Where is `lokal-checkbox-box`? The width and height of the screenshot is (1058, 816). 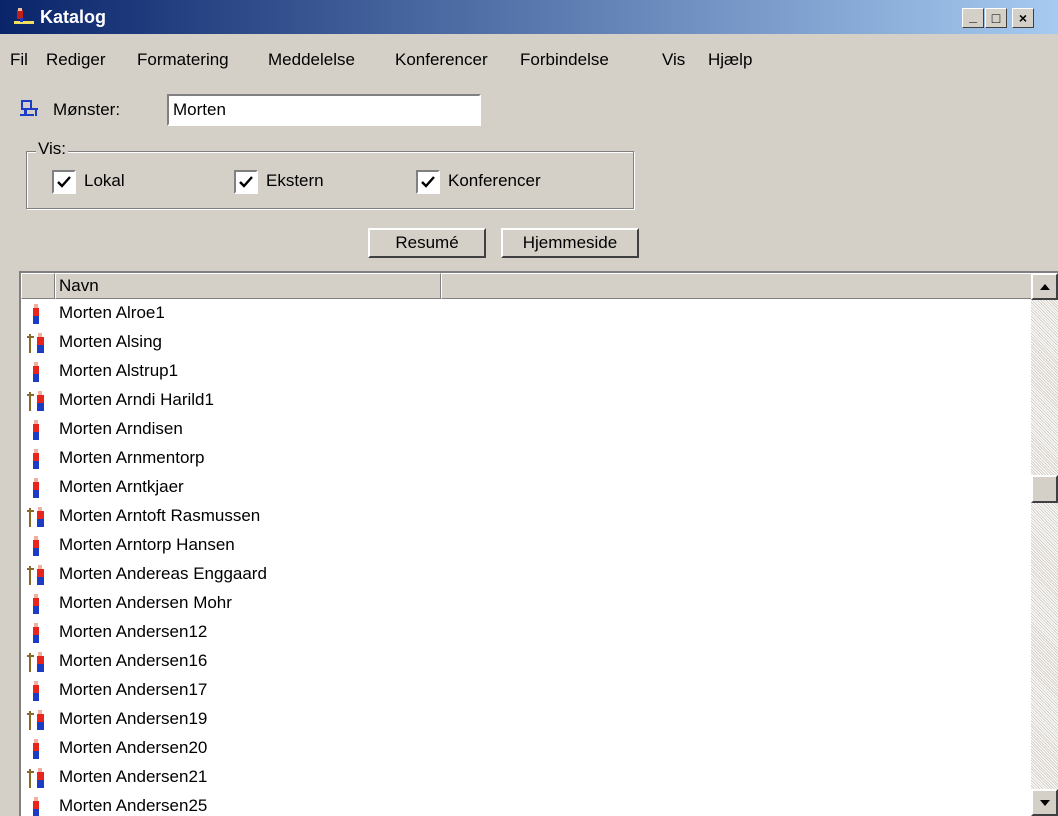 lokal-checkbox-box is located at coordinates (64, 182).